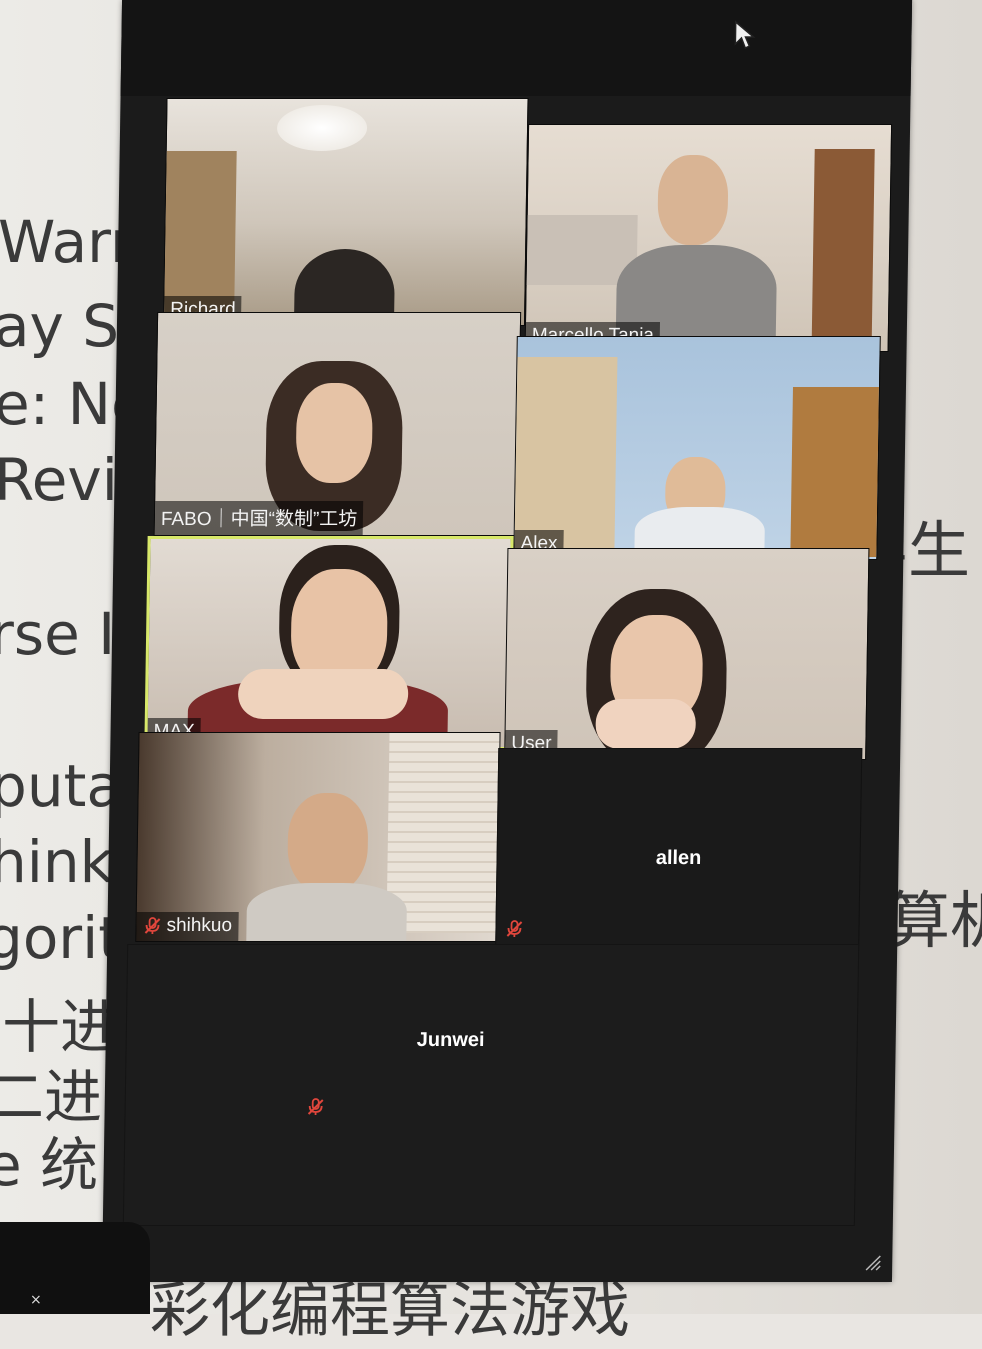  Describe the element at coordinates (745, 35) in the screenshot. I see `cursor-icon` at that location.